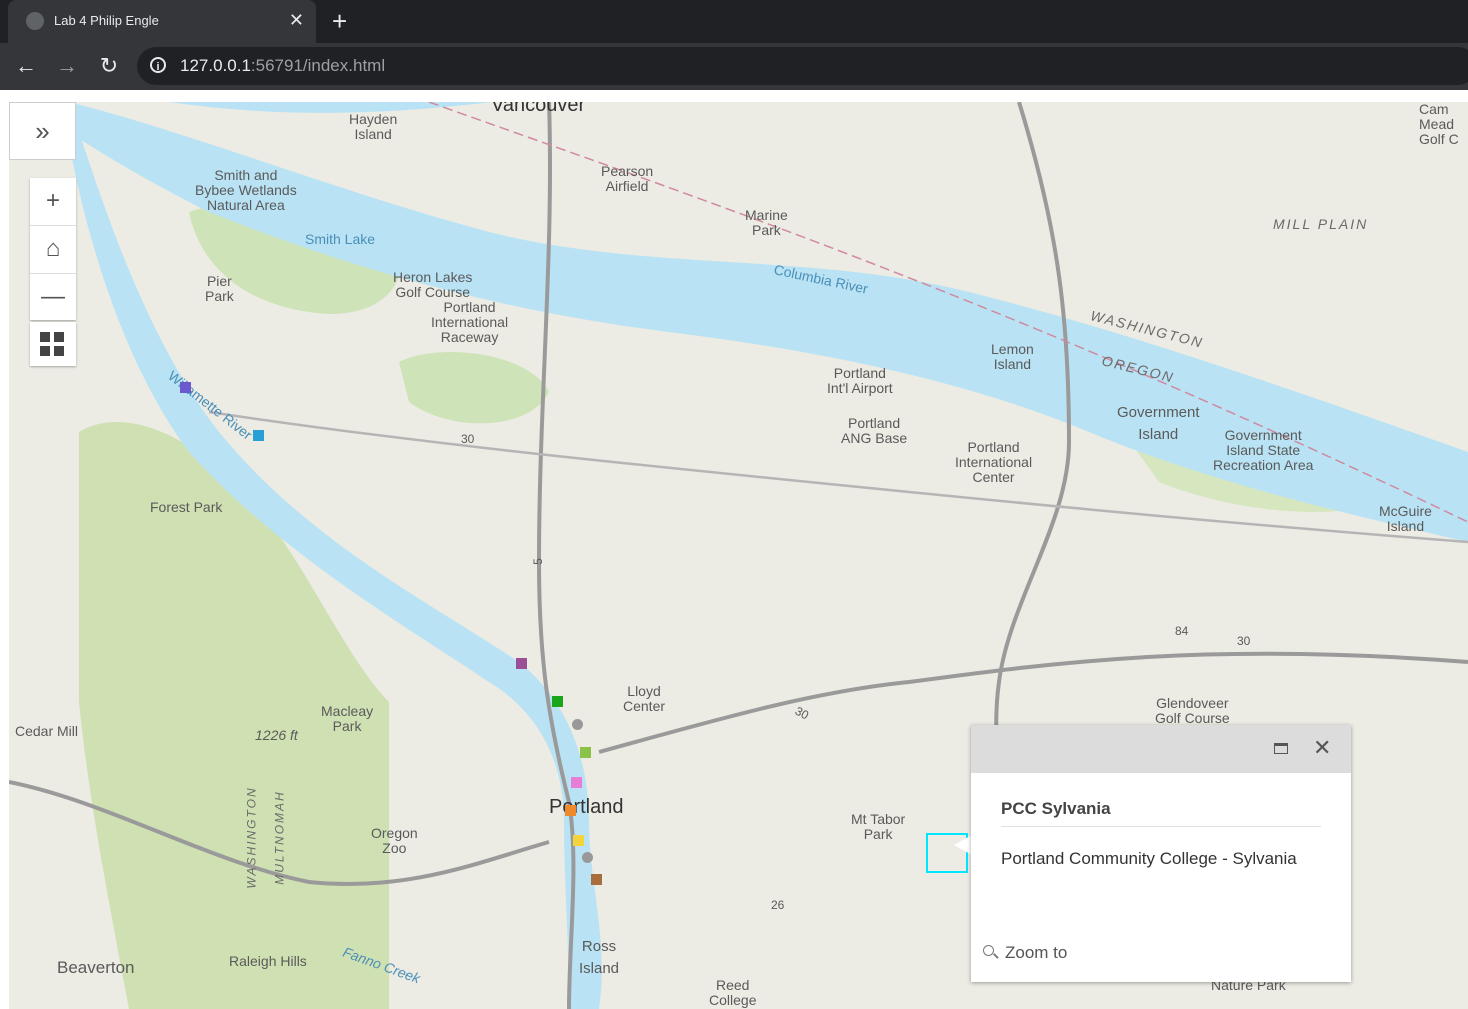  Describe the element at coordinates (1263, 450) in the screenshot. I see `label-gov-state: Government Island State Recreation Area` at that location.